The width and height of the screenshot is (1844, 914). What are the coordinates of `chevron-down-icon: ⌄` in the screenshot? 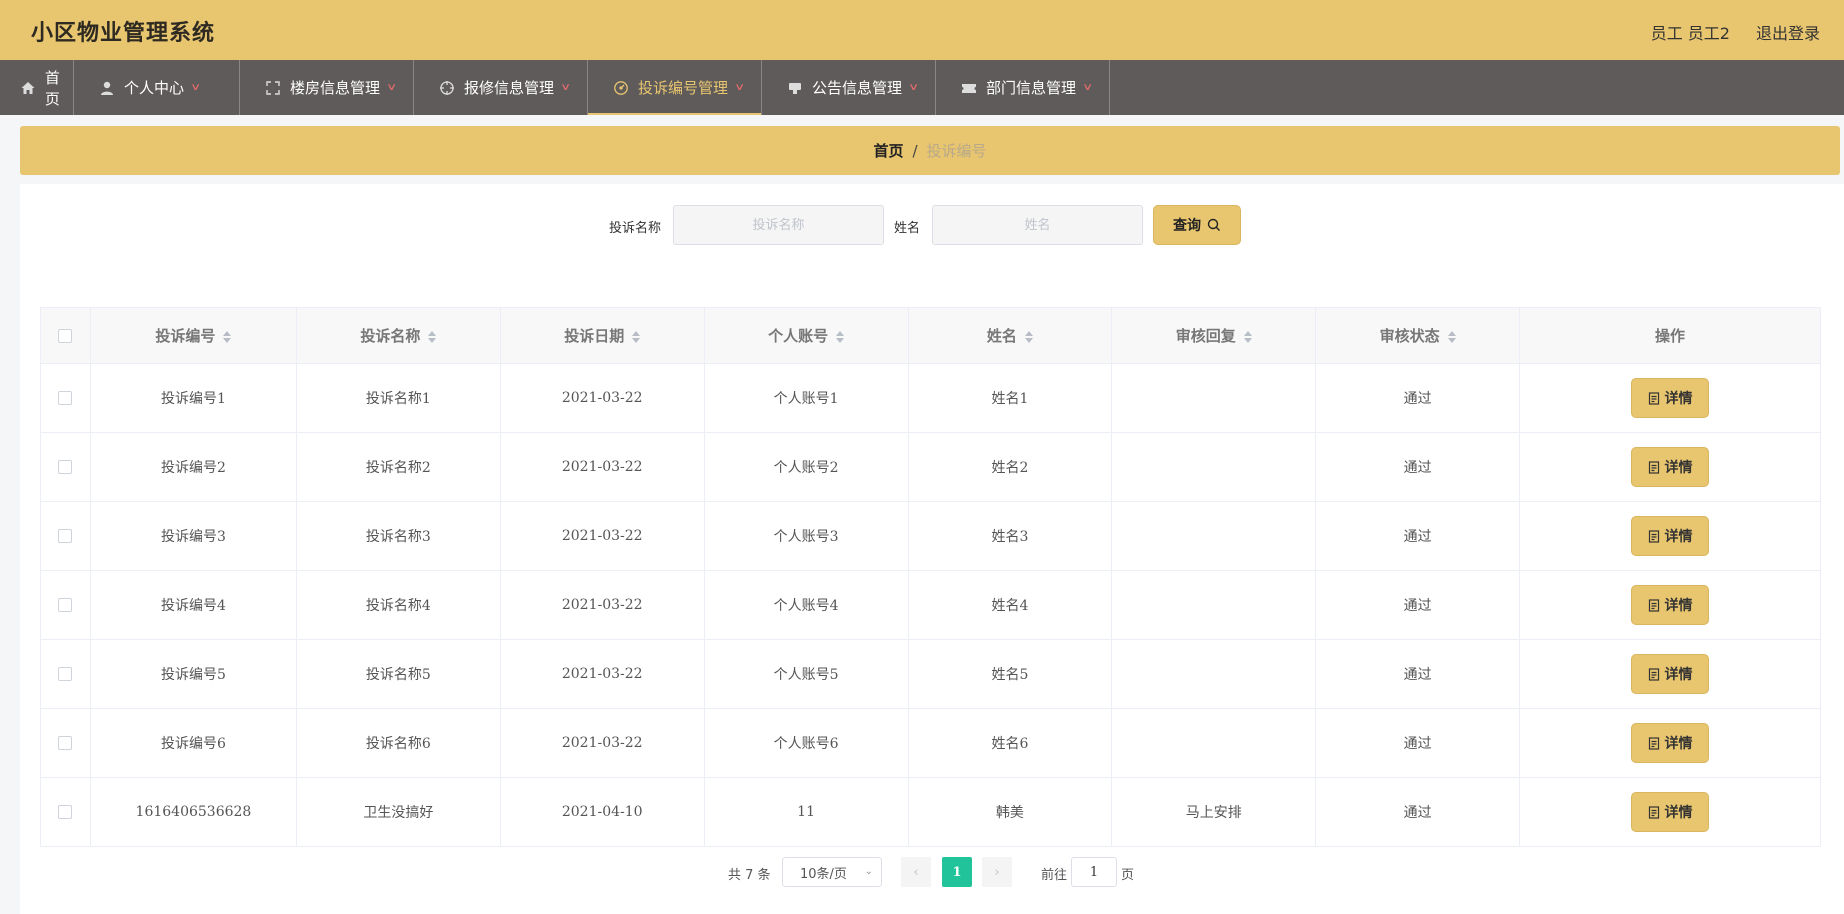 It's located at (868, 871).